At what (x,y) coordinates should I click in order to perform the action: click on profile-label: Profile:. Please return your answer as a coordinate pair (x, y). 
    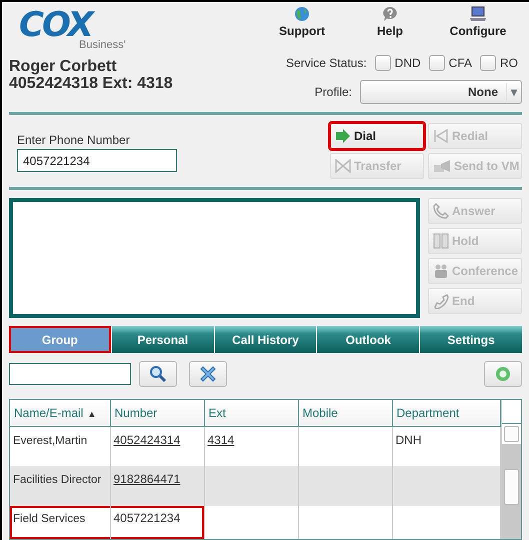
    Looking at the image, I should click on (333, 92).